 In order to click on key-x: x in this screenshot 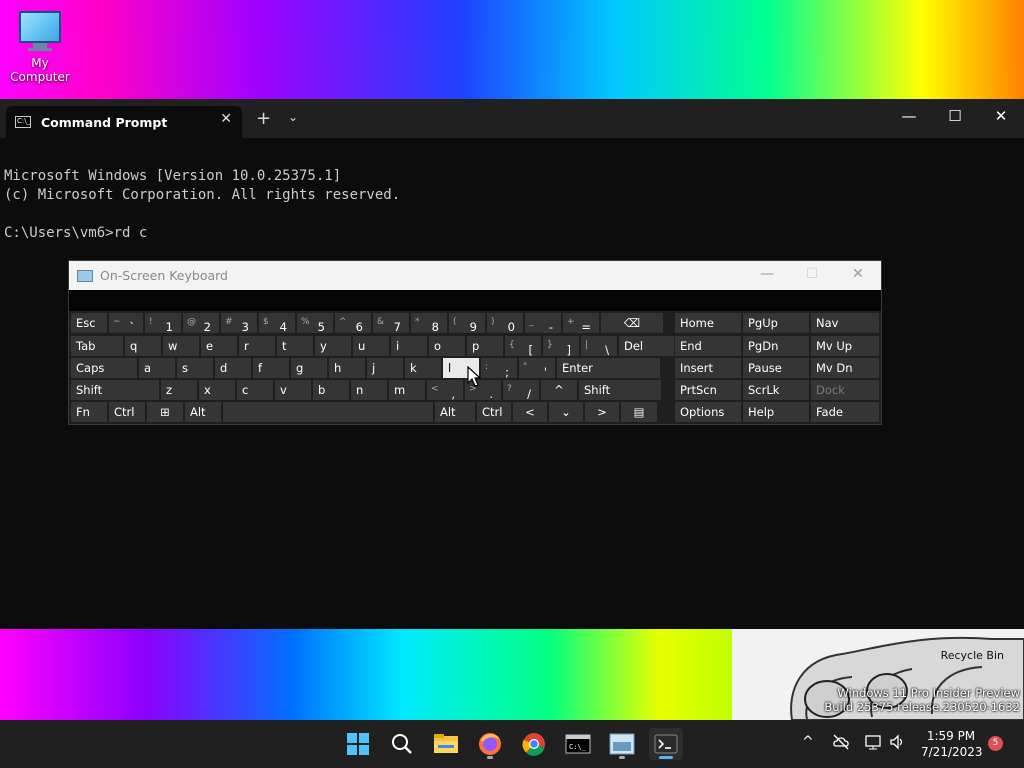, I will do `click(217, 390)`.